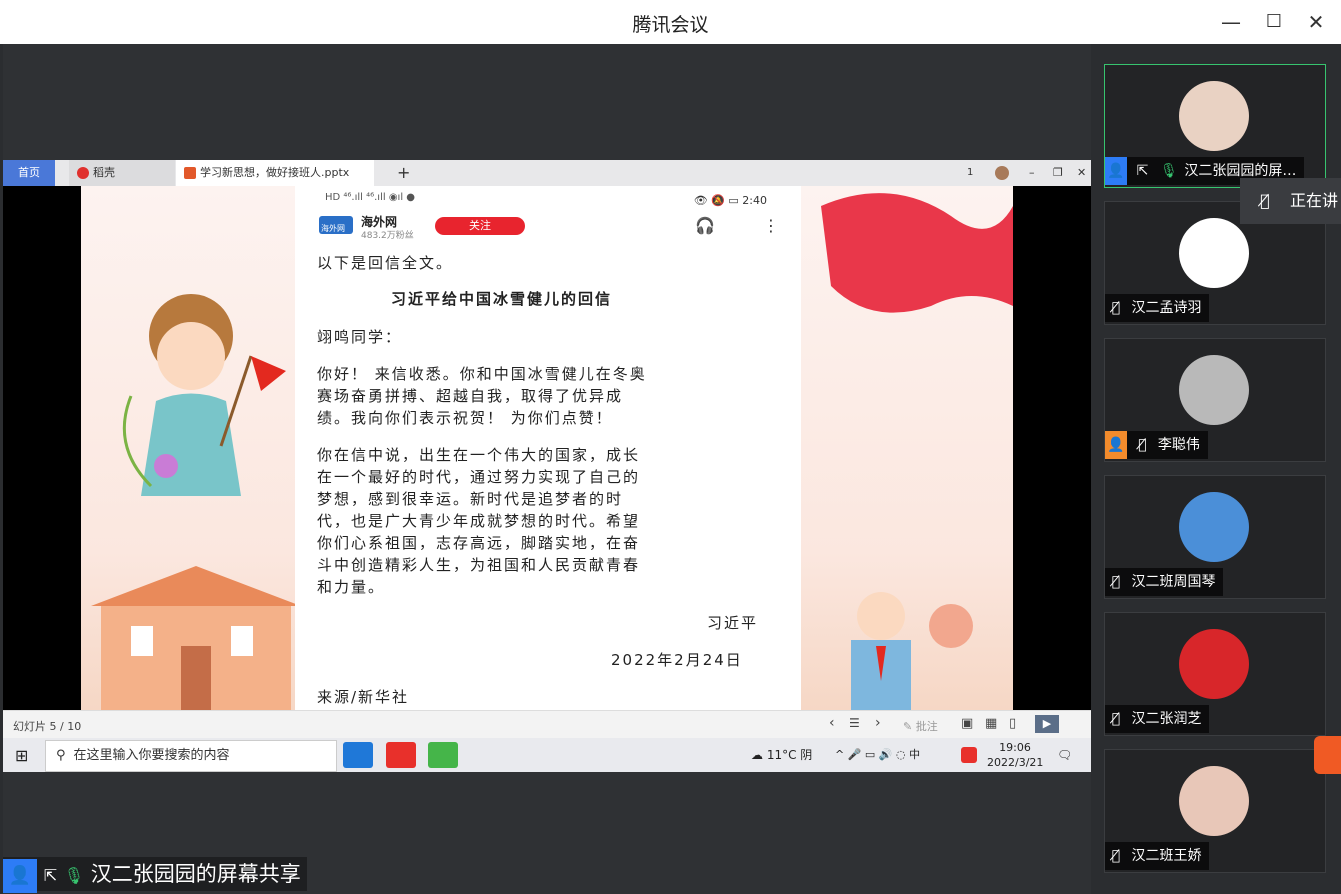  I want to click on letter-line: 斗中创造精彩人生，为祖国和人民贡献青春, so click(479, 565).